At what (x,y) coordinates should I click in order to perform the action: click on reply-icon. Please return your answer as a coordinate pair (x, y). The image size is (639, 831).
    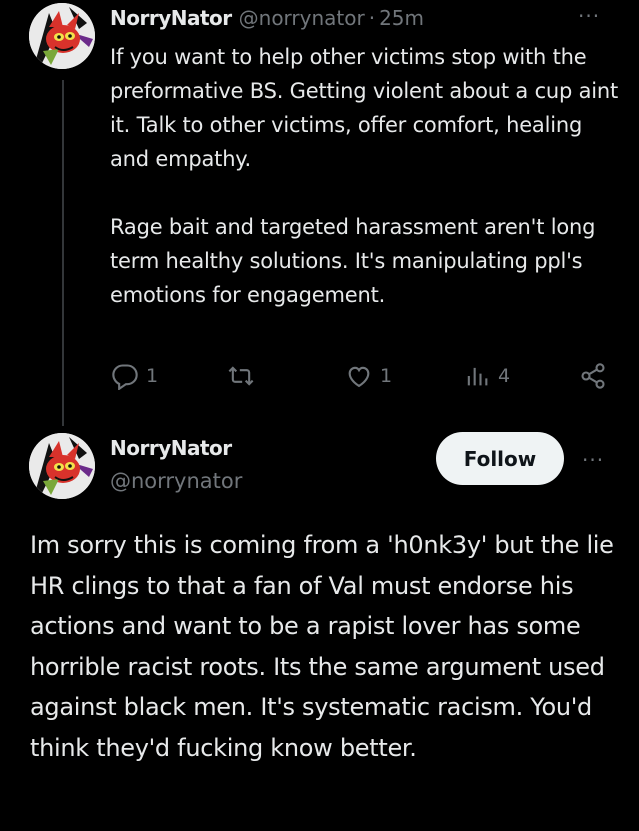
    Looking at the image, I should click on (125, 377).